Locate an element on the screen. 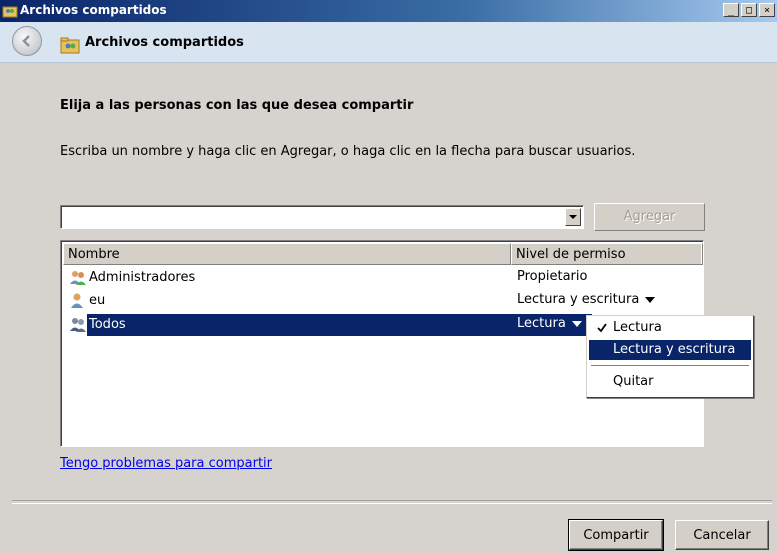 This screenshot has width=777, height=554. back-button is located at coordinates (27, 41).